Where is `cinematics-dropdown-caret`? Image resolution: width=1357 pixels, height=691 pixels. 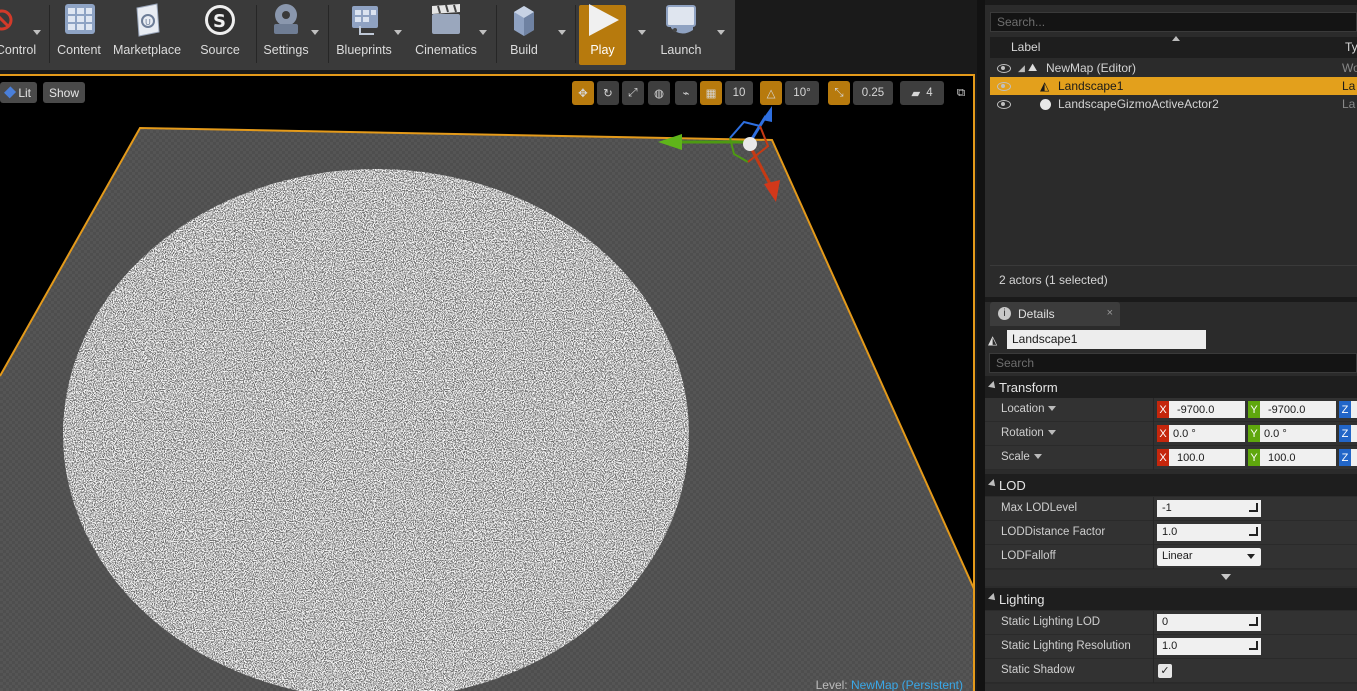
cinematics-dropdown-caret is located at coordinates (483, 32).